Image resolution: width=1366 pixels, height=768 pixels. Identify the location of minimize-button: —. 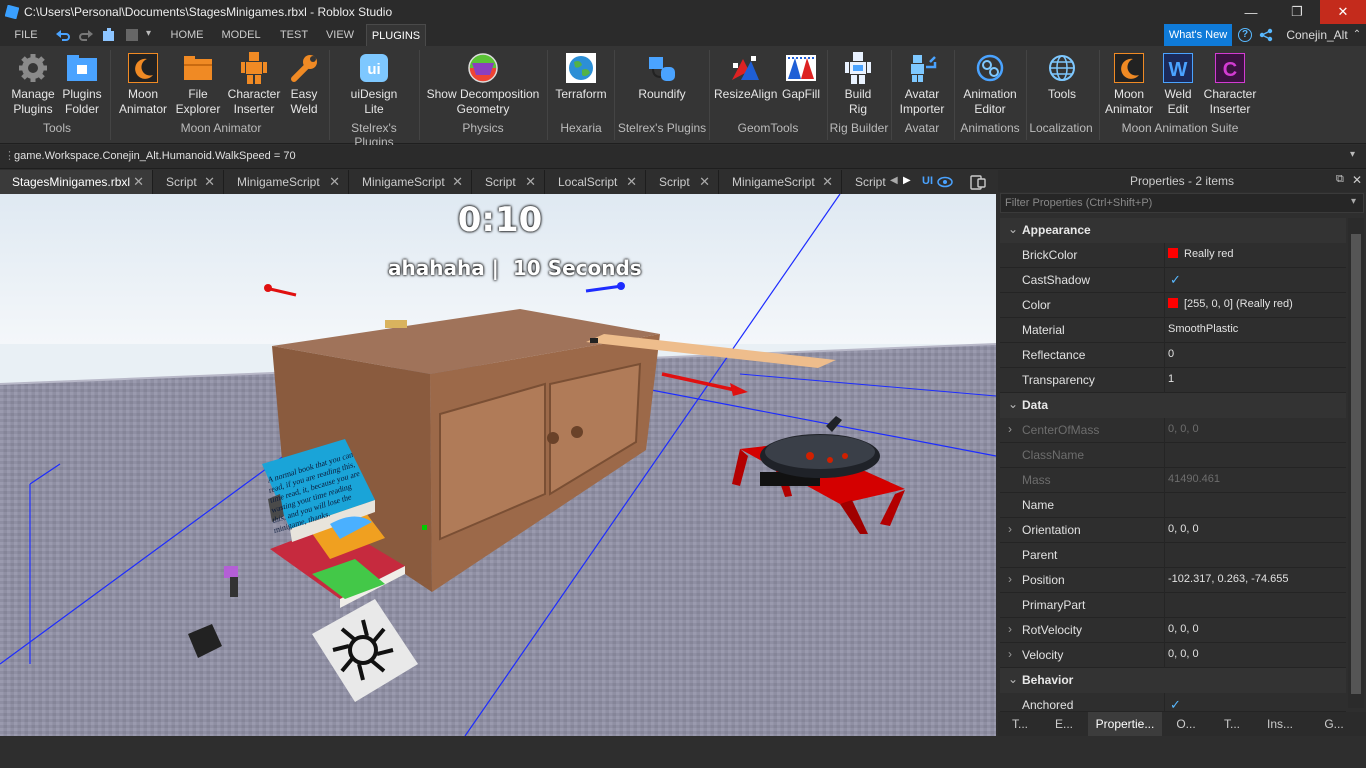
(1251, 12).